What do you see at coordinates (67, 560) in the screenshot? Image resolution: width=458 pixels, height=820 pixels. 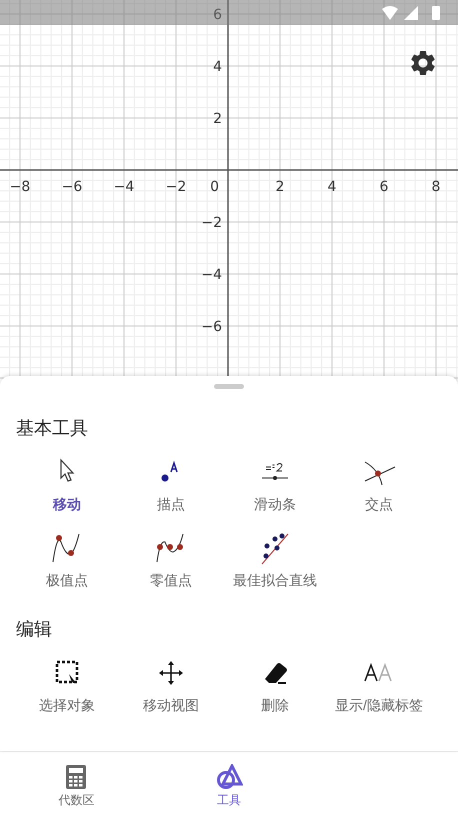 I see `tool-button: 极值点` at bounding box center [67, 560].